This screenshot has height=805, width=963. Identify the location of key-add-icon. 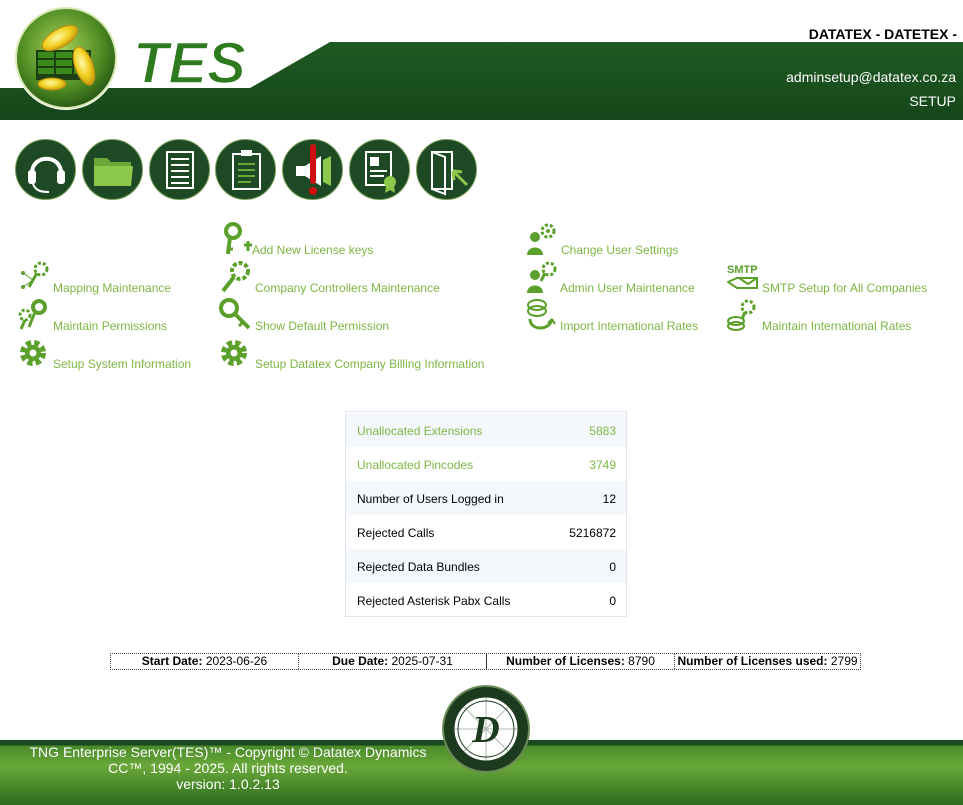
(238, 238).